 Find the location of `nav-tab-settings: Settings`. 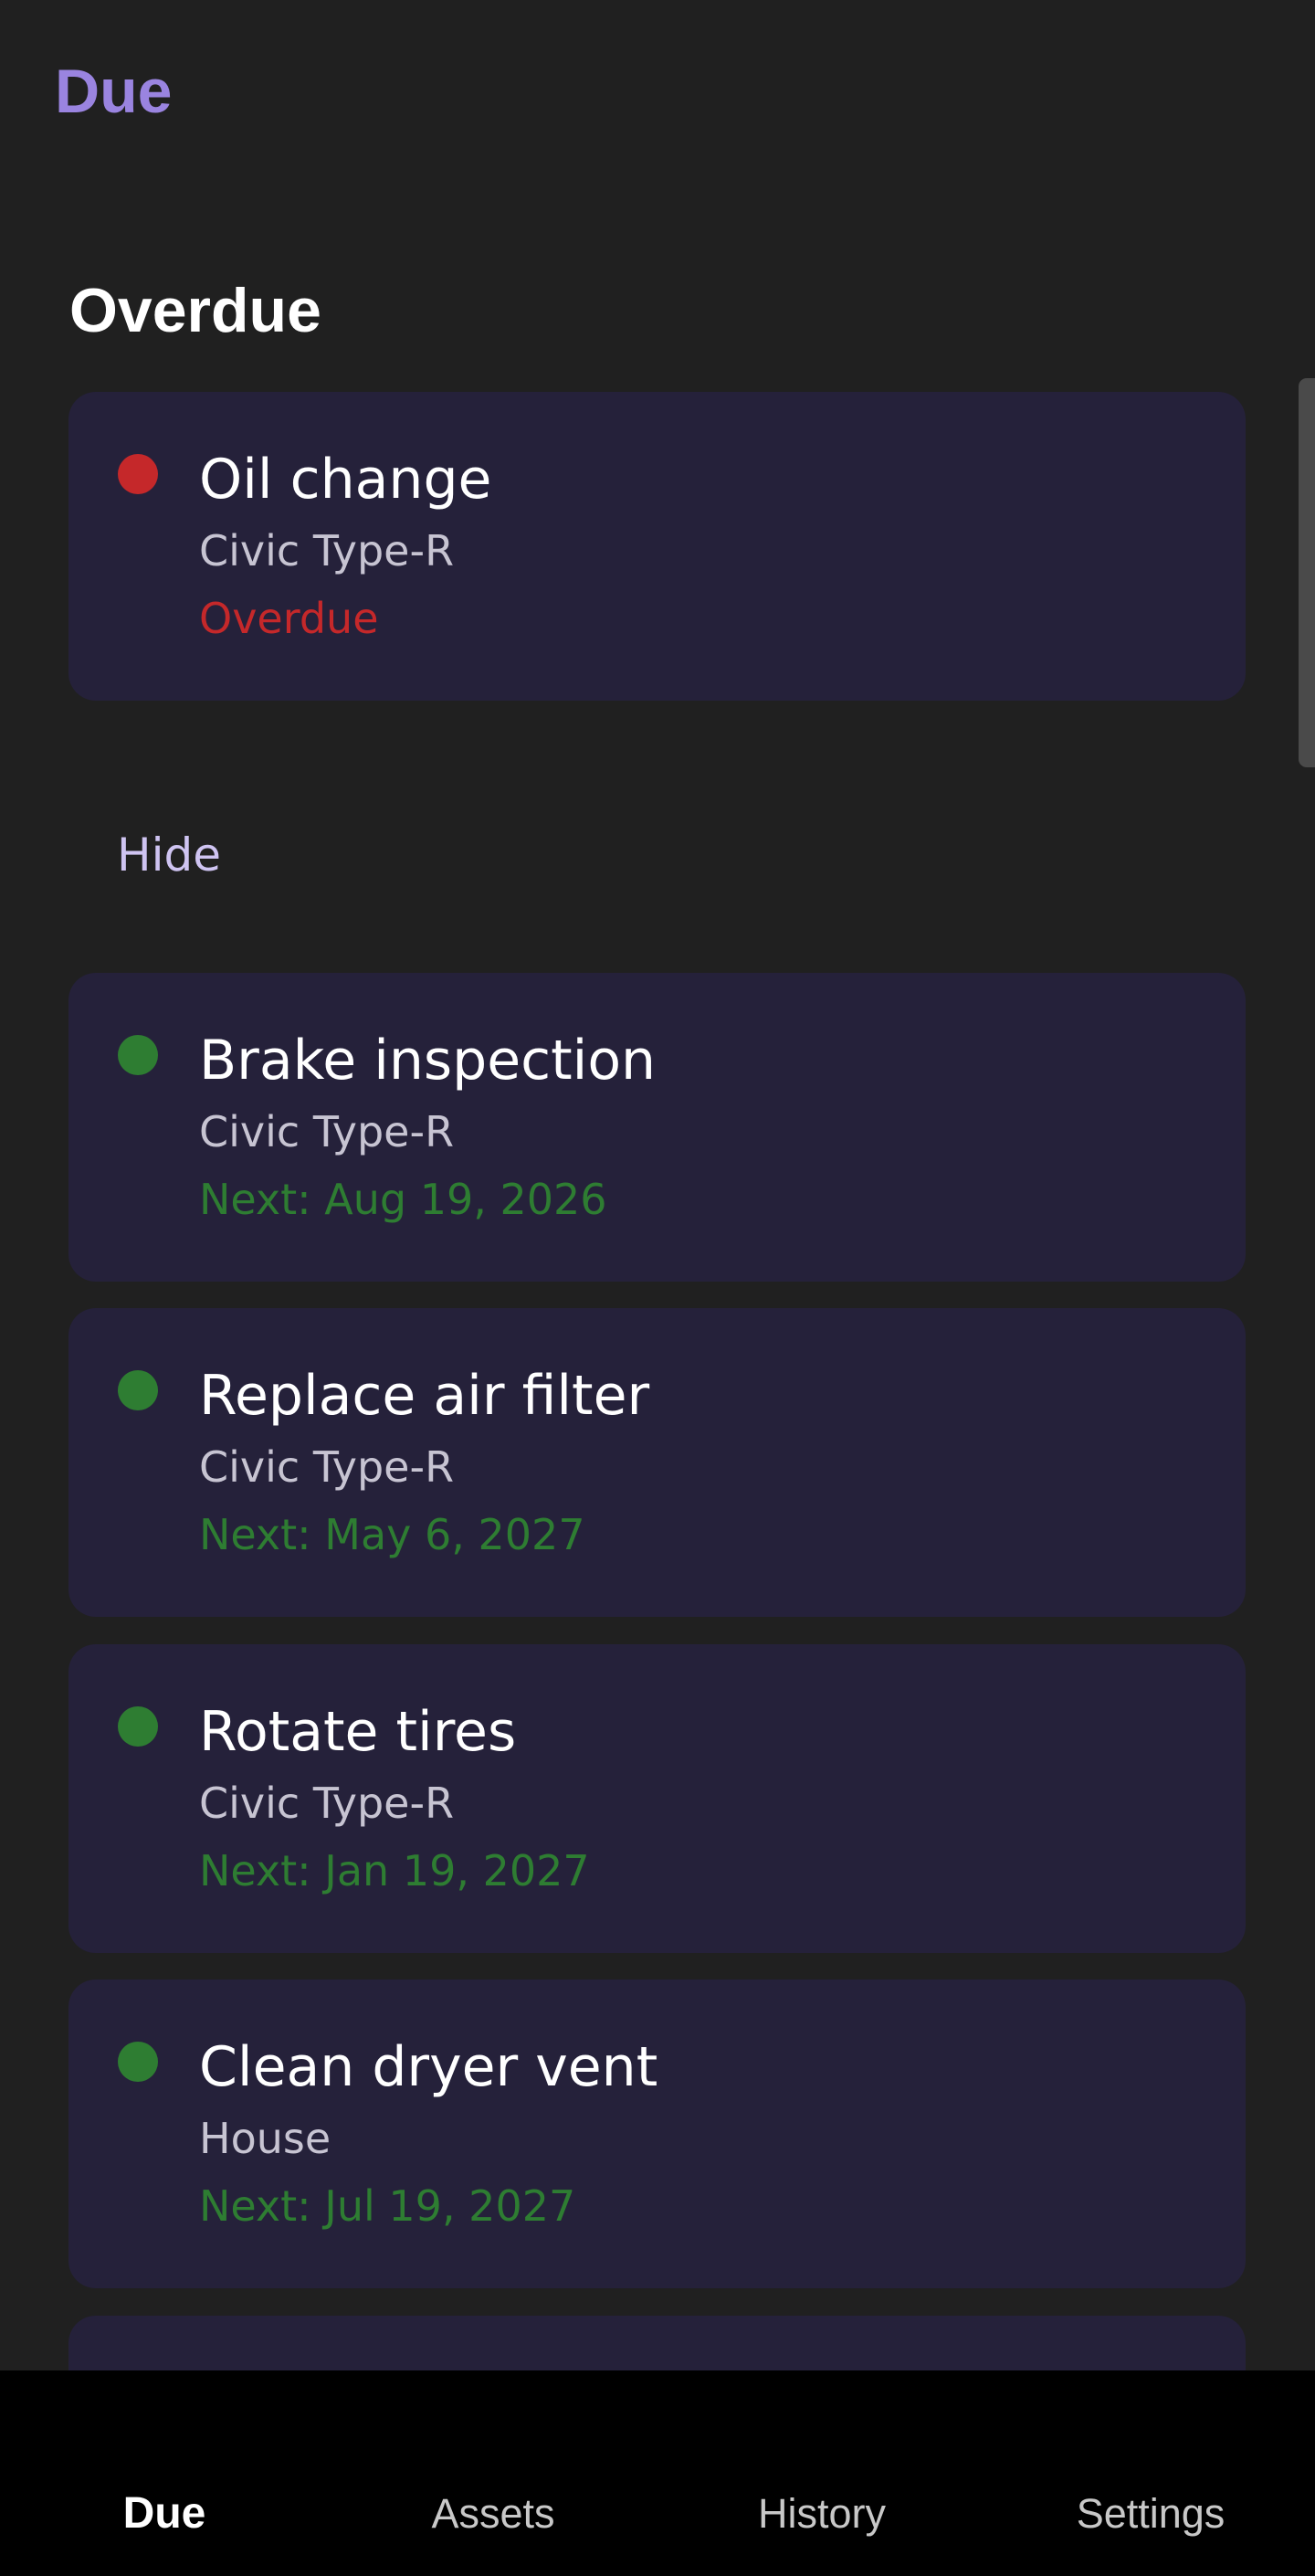

nav-tab-settings: Settings is located at coordinates (1150, 2513).